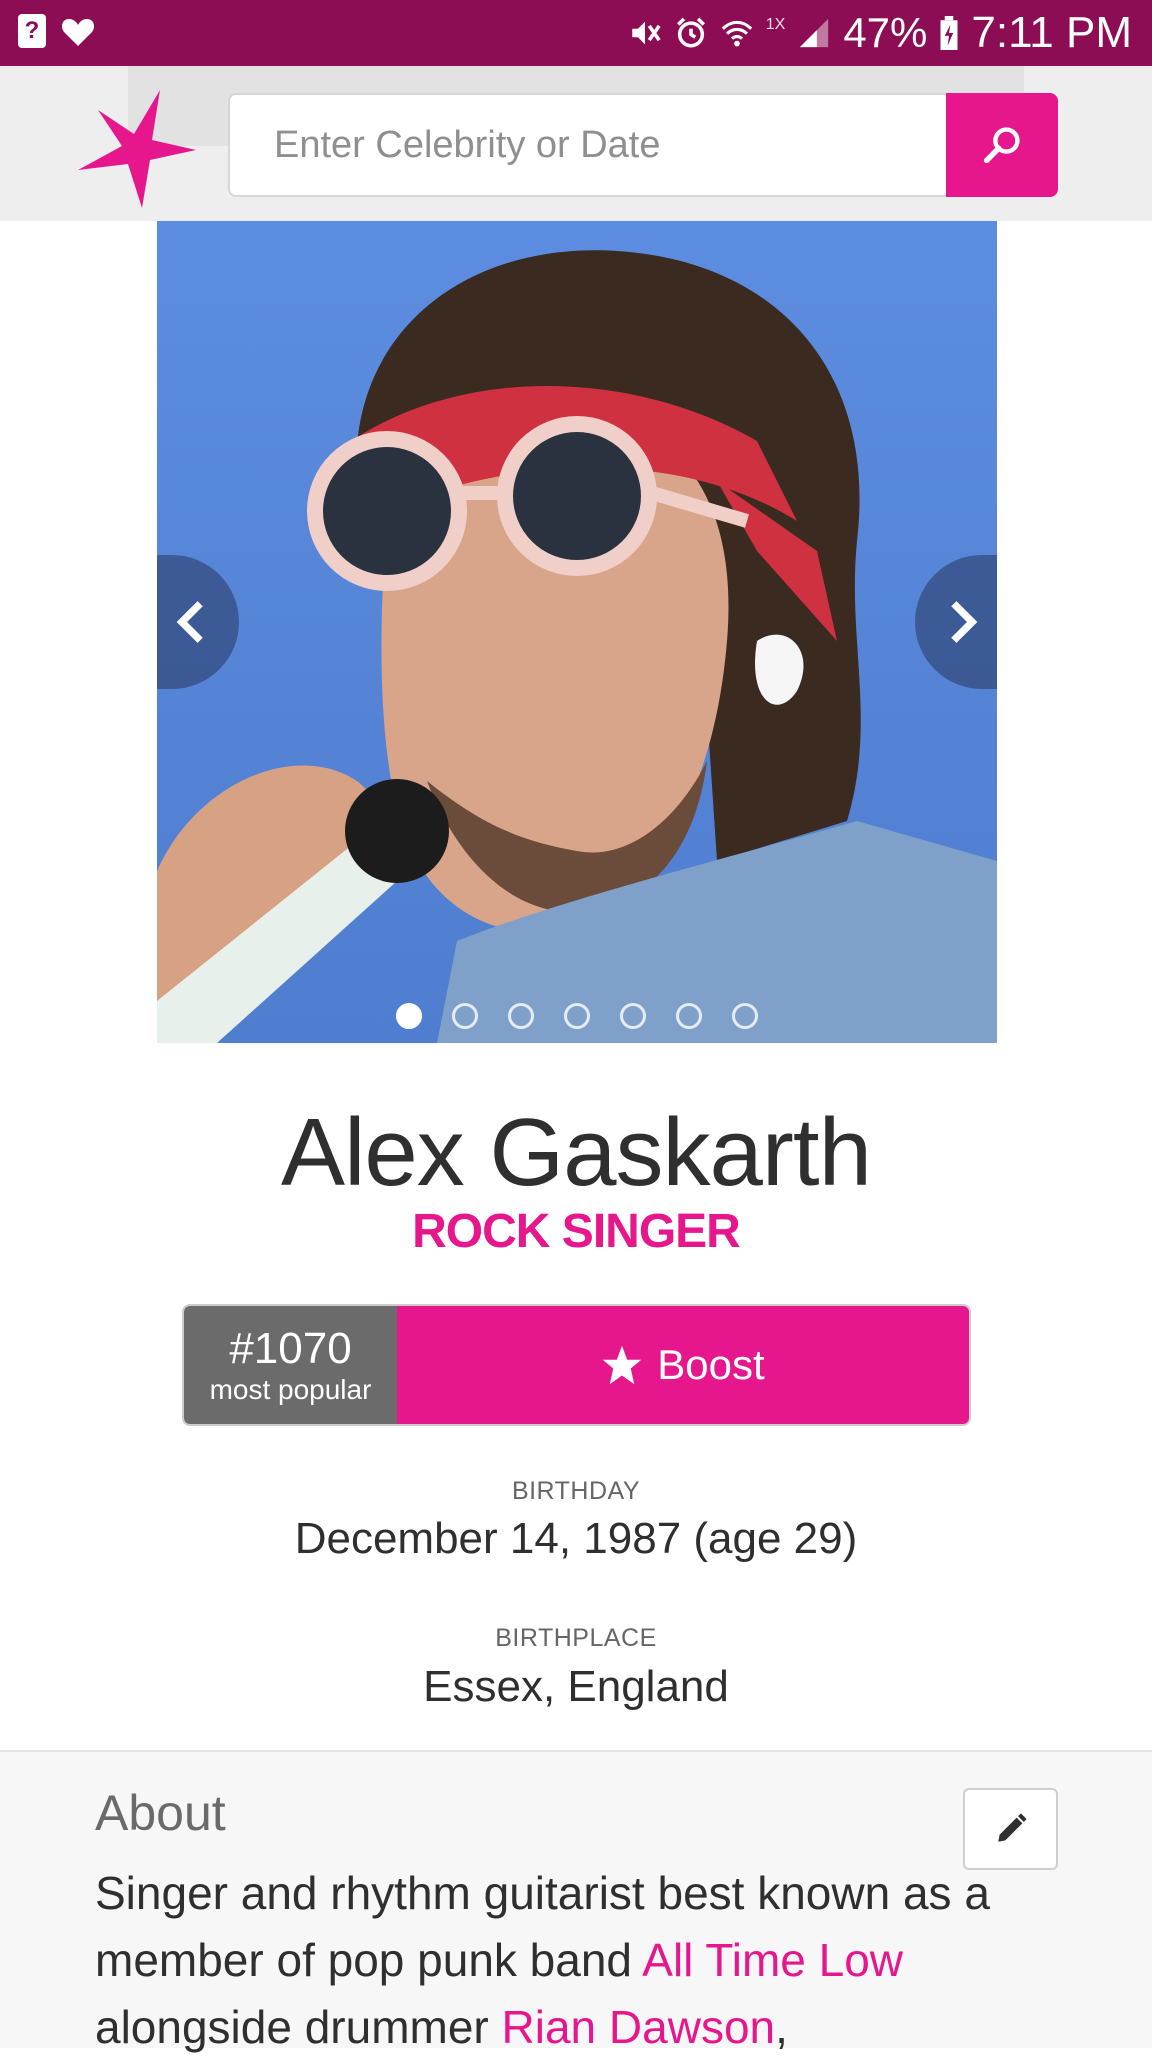  I want to click on system-status: 1X 47% 7:11 PM, so click(880, 33).